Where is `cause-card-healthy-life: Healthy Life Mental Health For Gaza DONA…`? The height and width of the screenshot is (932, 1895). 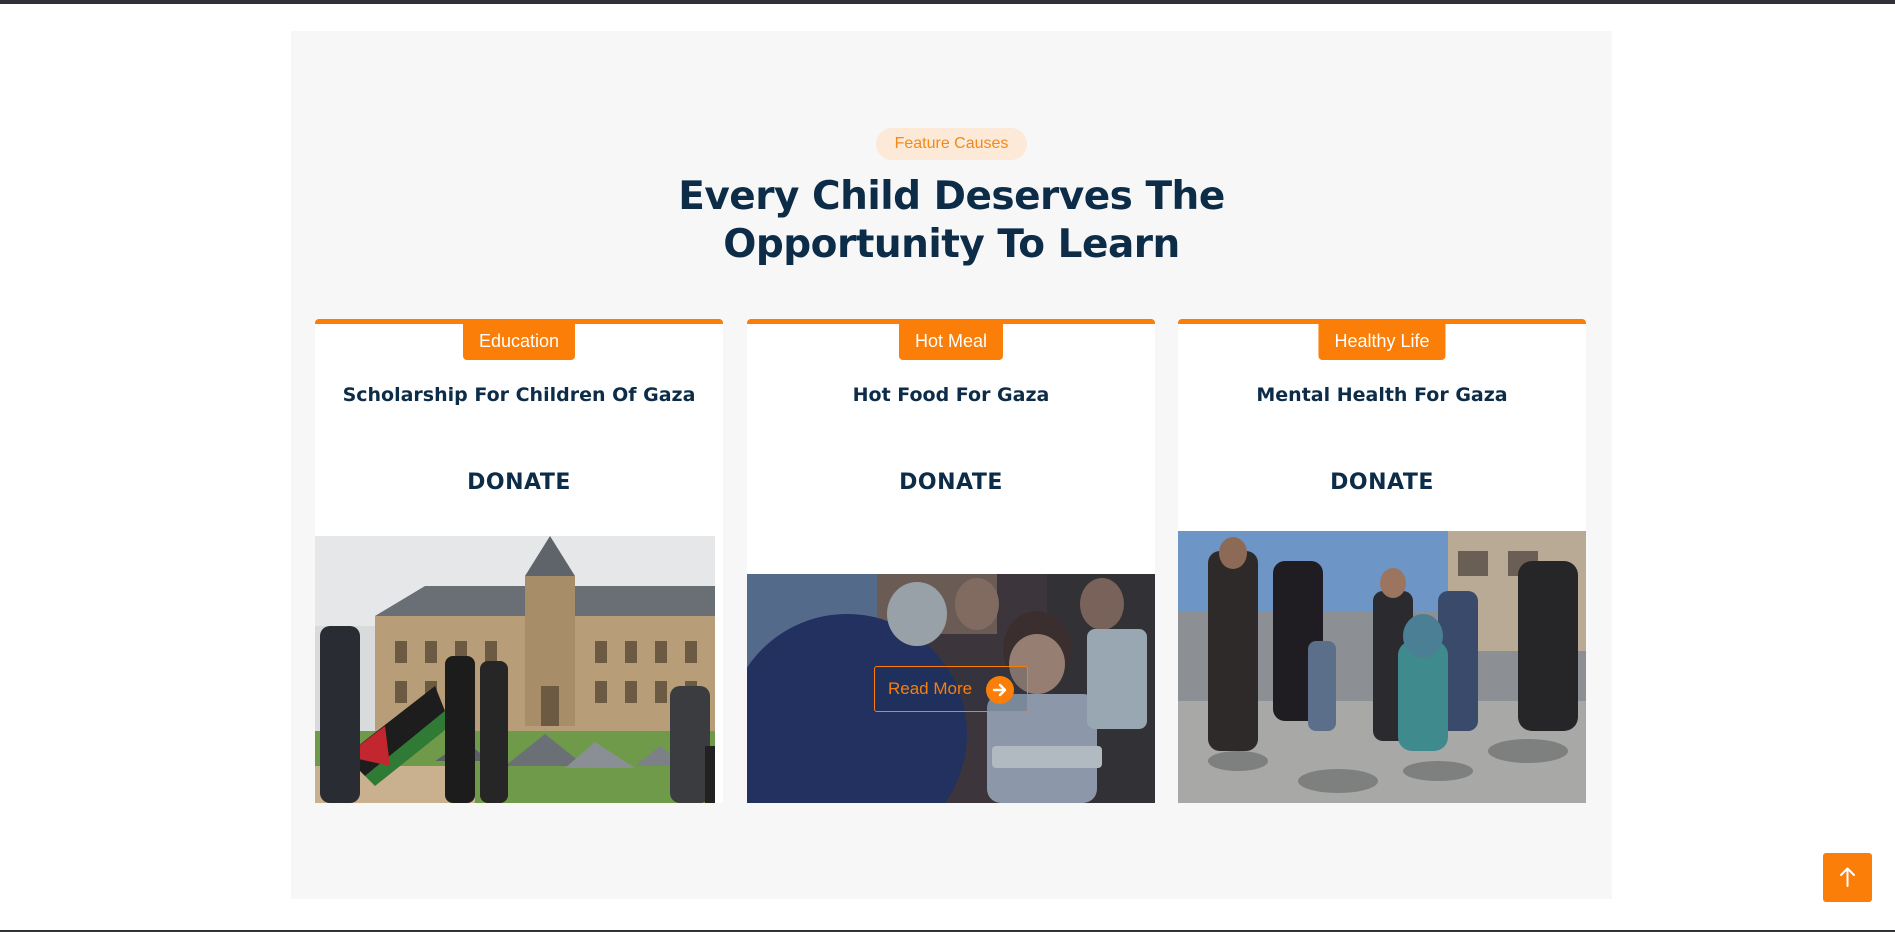
cause-card-healthy-life: Healthy Life Mental Health For Gaza DONA… is located at coordinates (1382, 561).